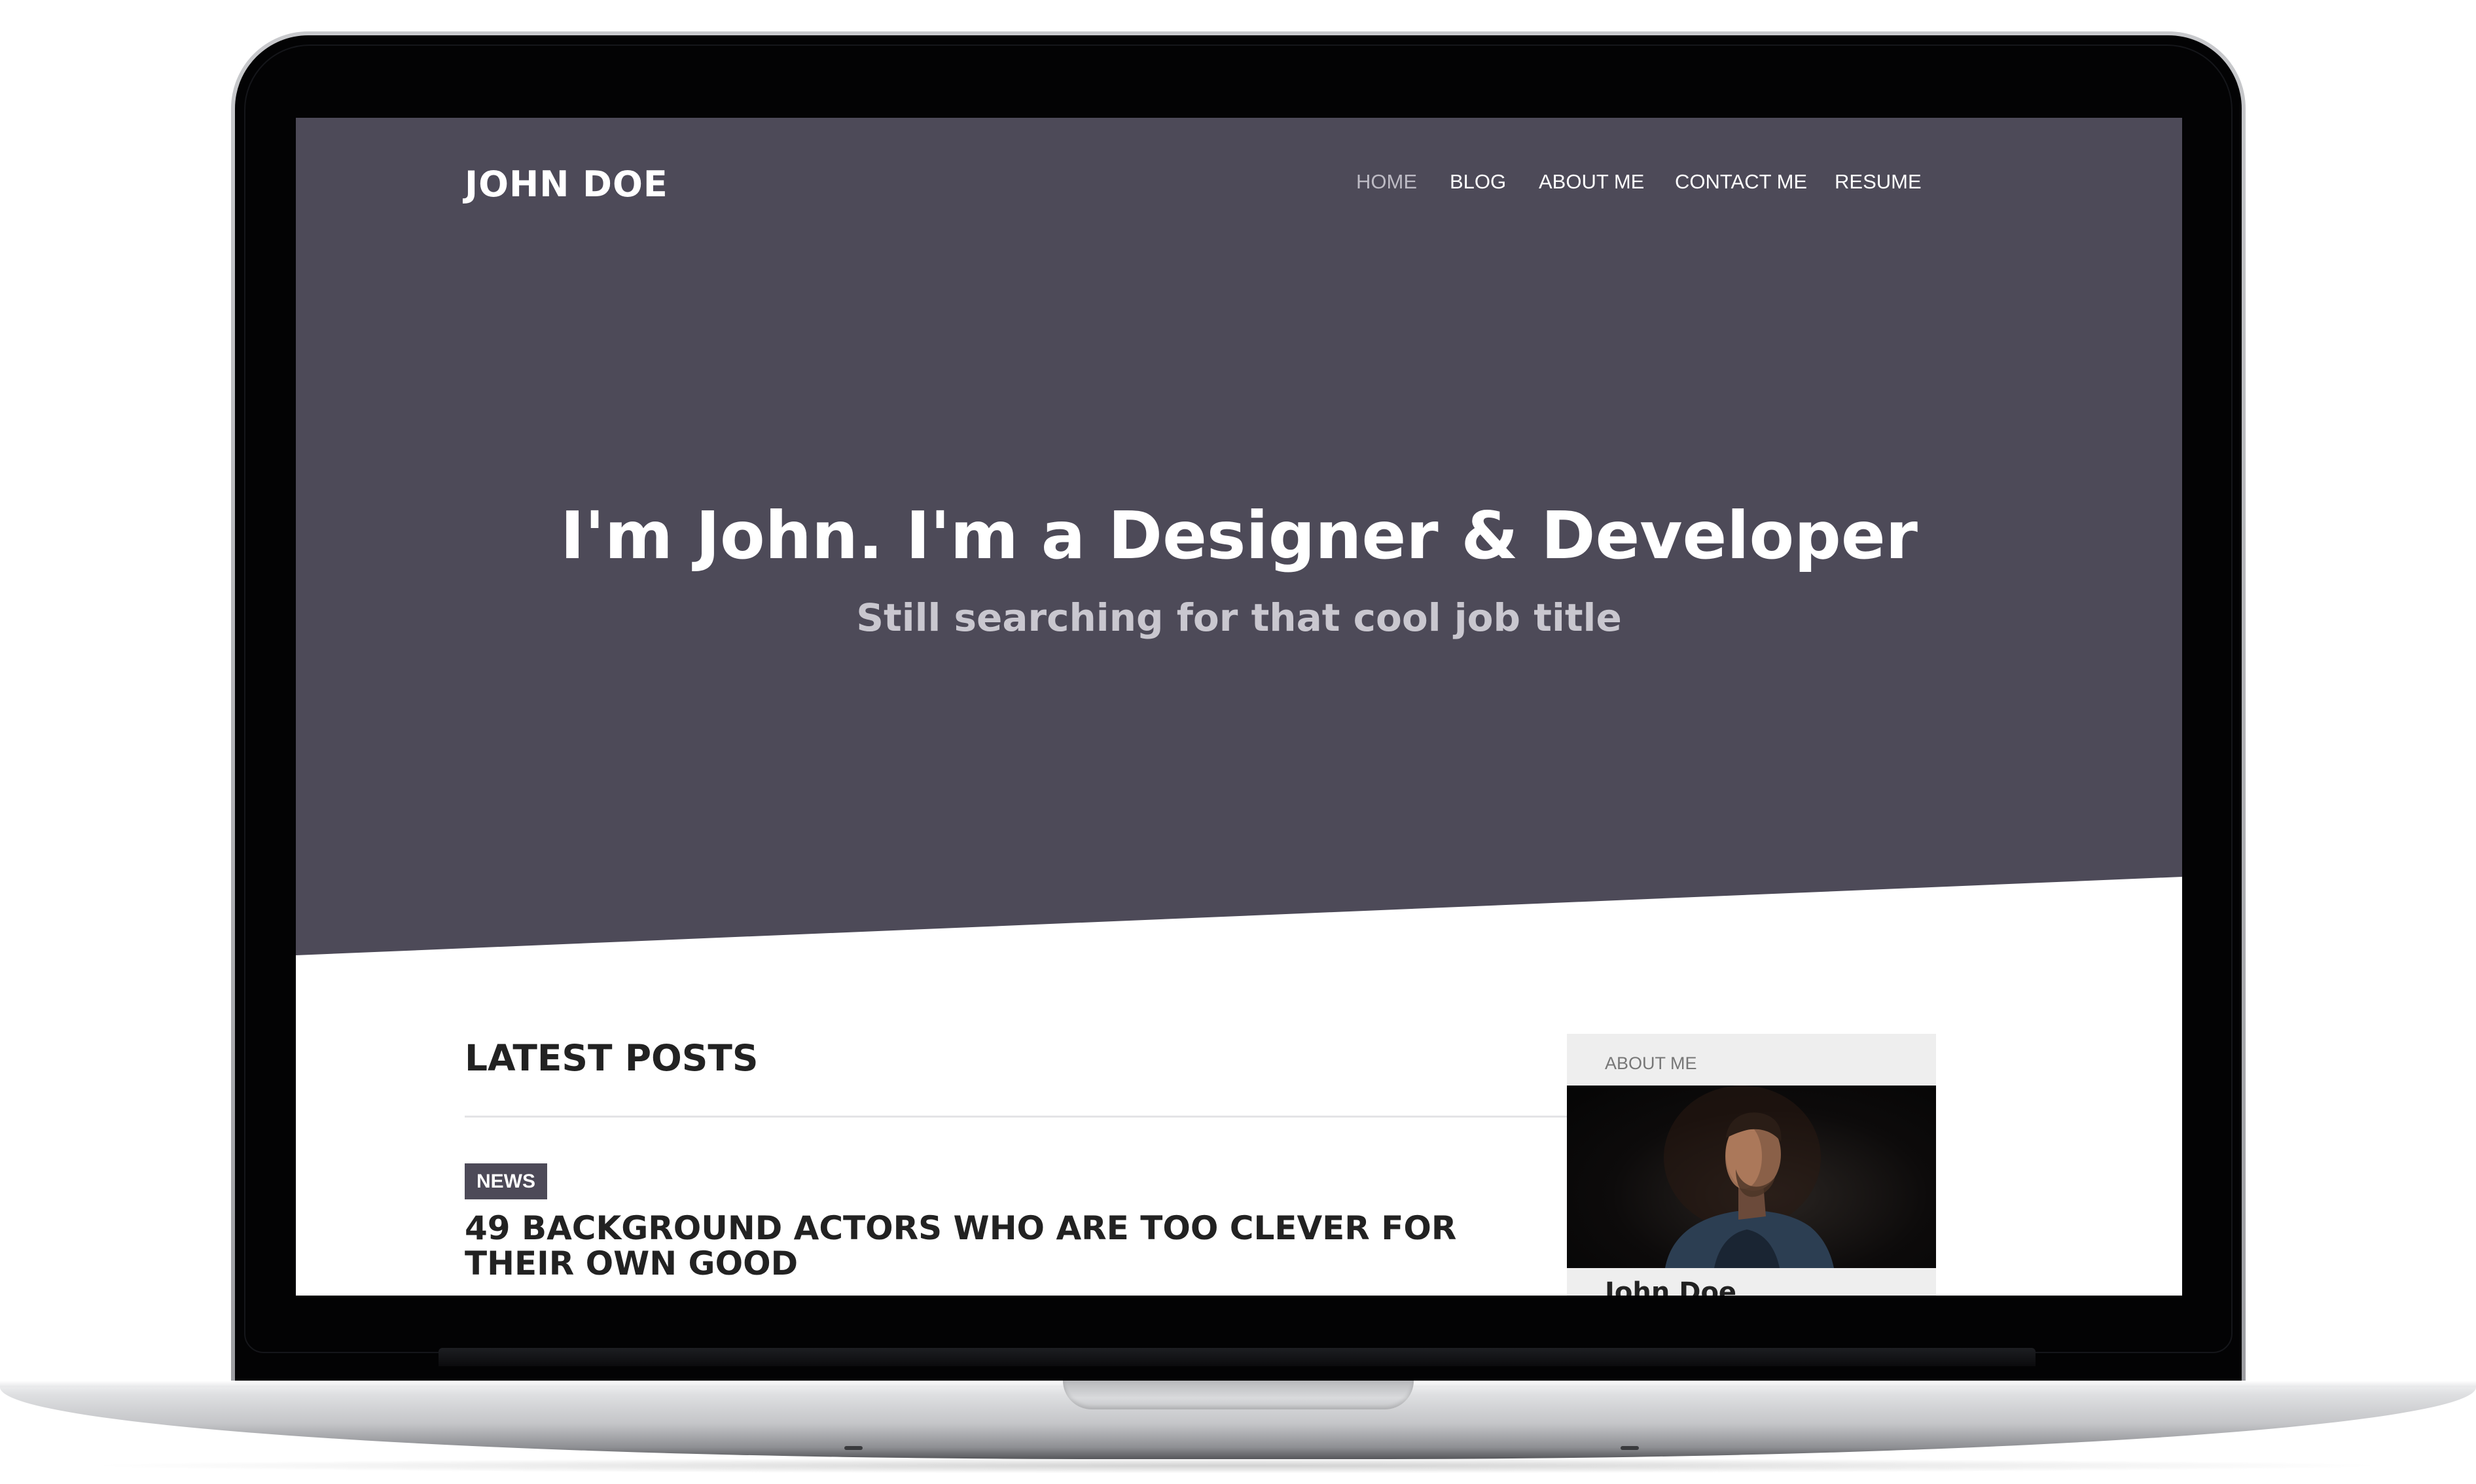  I want to click on posts-divider, so click(1033, 1117).